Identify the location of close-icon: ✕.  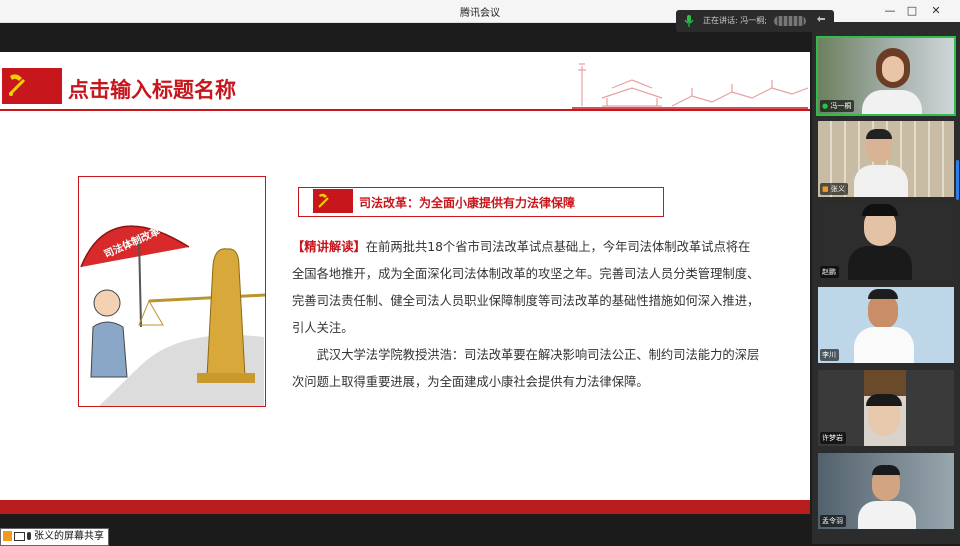
(936, 11).